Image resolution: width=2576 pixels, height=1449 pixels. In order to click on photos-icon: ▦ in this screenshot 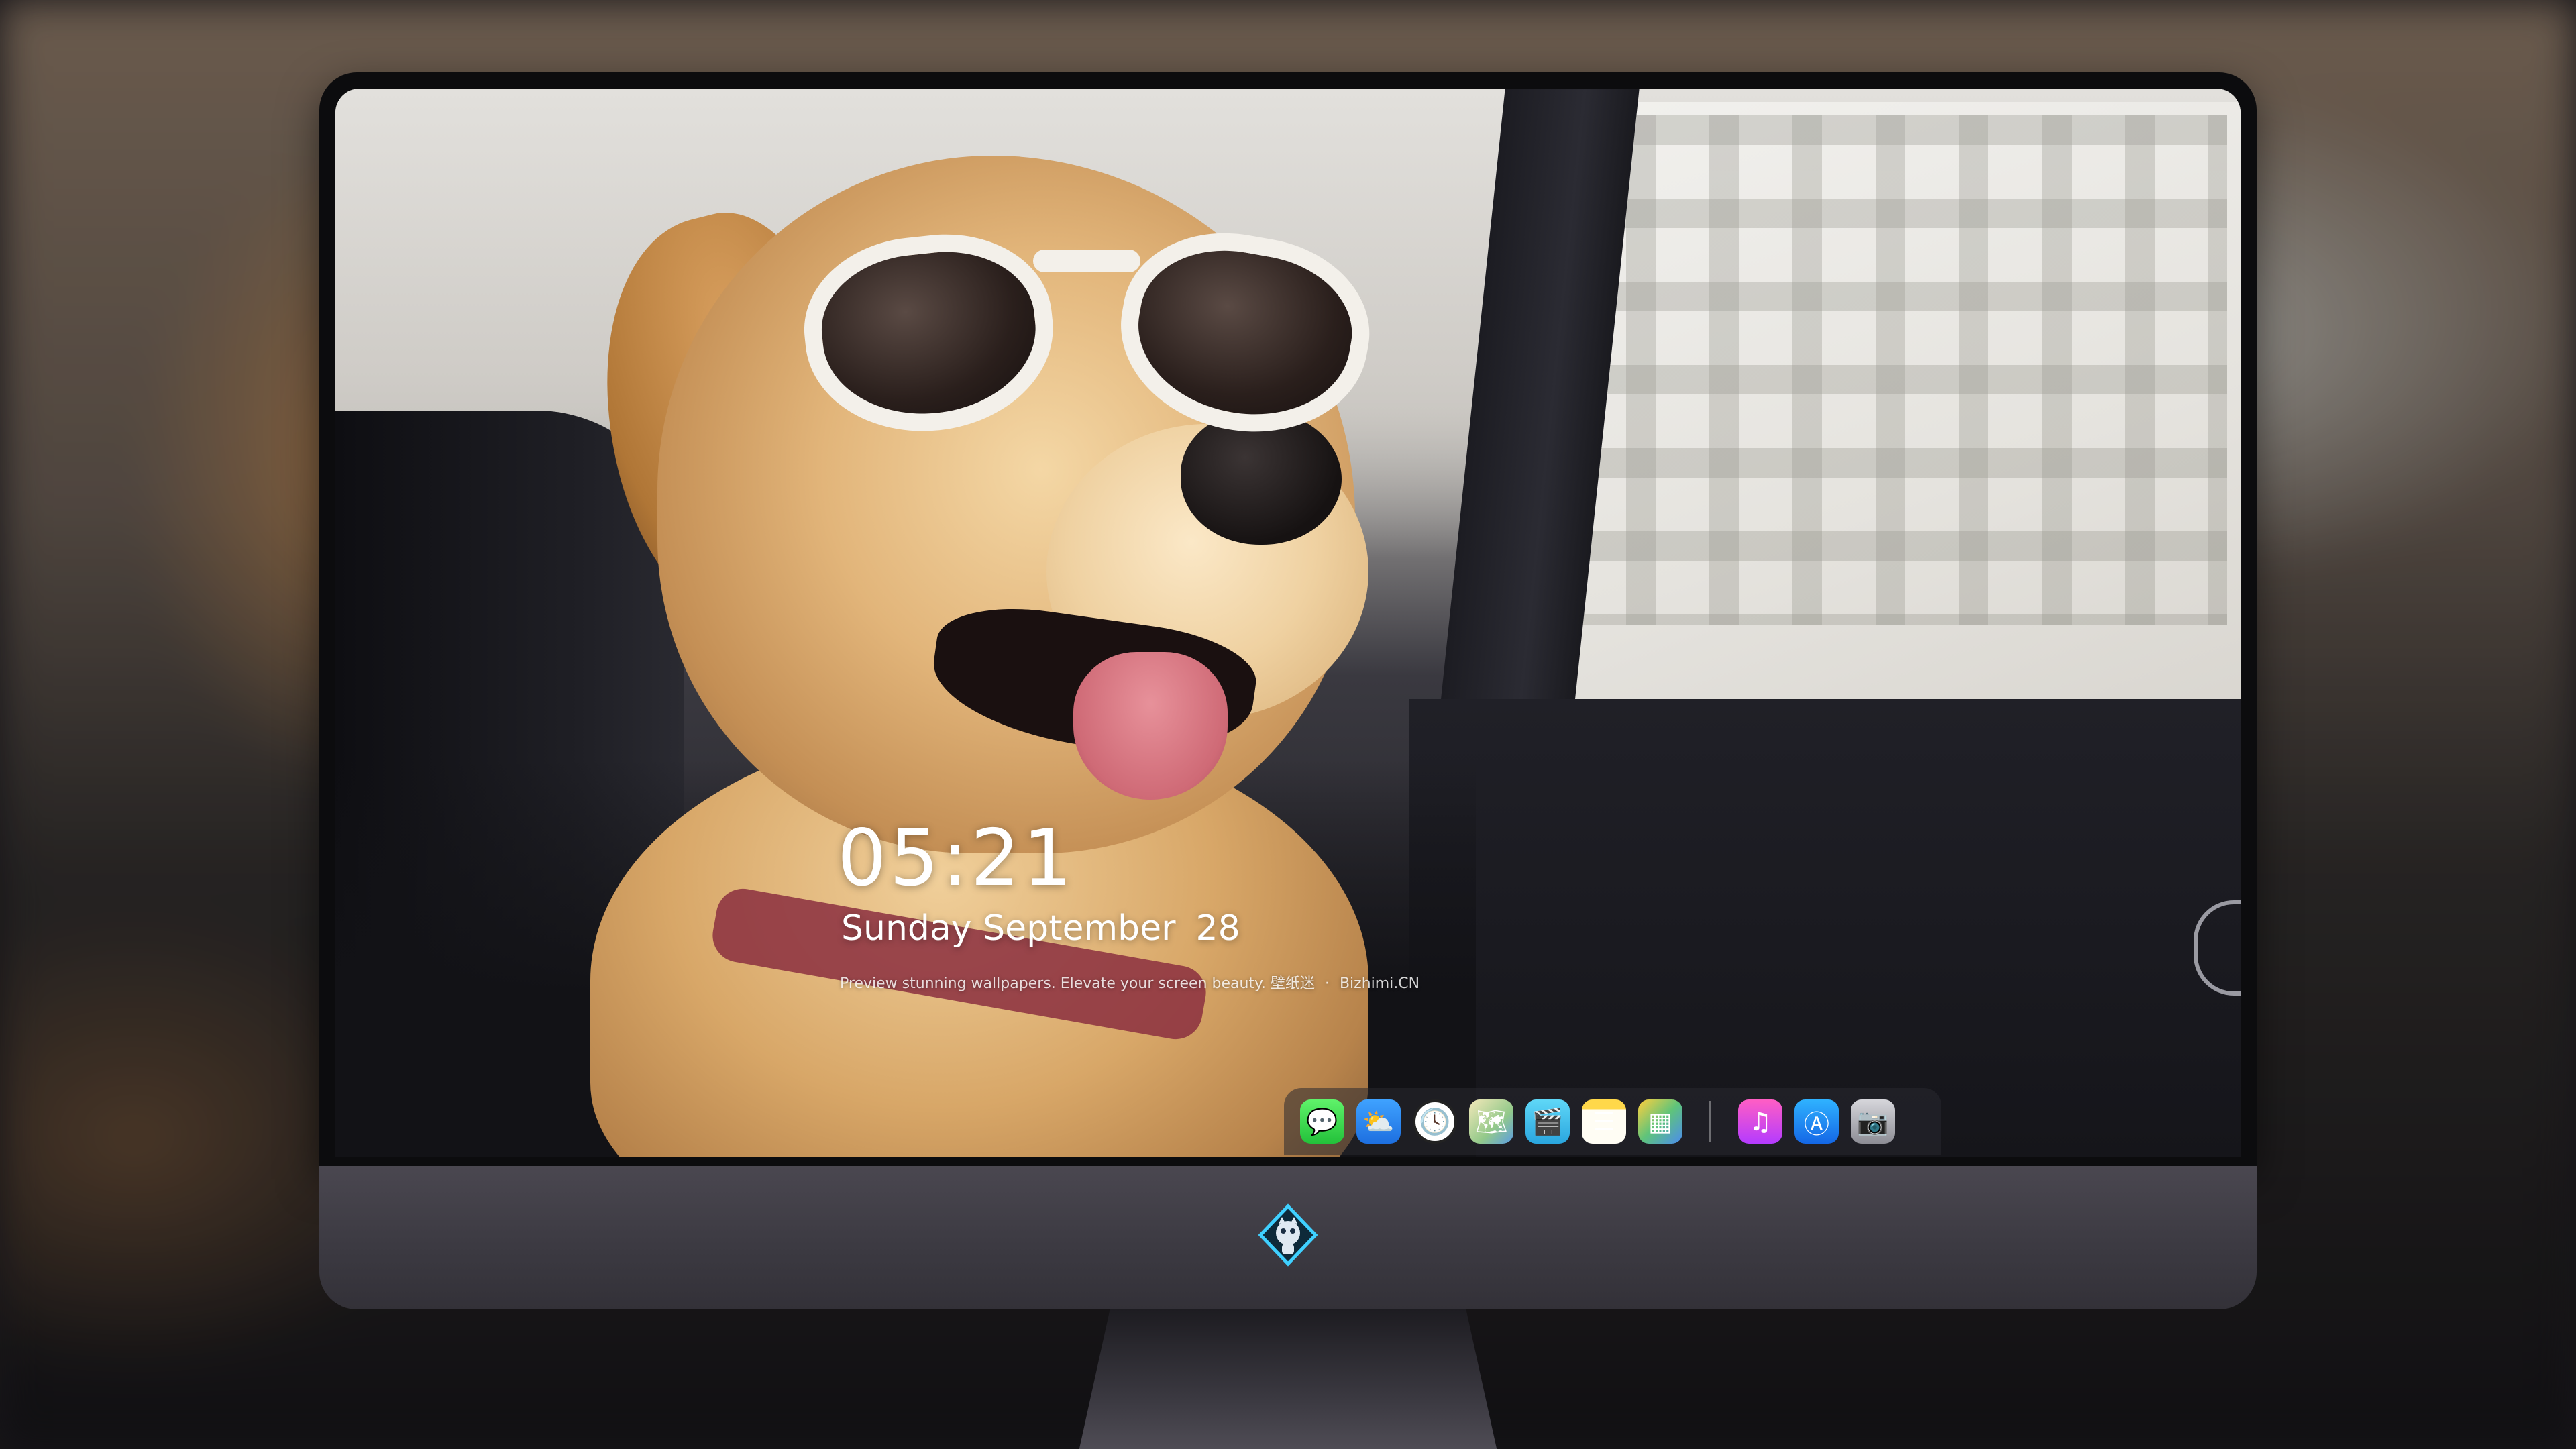, I will do `click(1660, 1121)`.